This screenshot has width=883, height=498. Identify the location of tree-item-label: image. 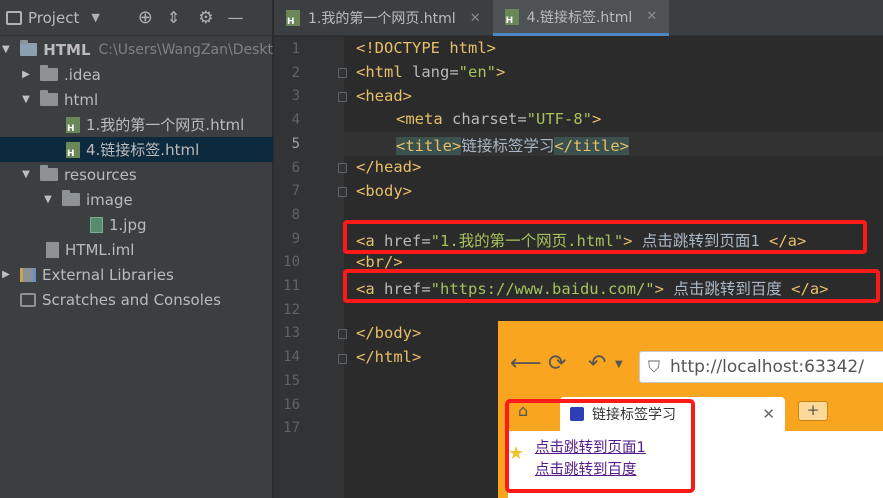
(109, 199).